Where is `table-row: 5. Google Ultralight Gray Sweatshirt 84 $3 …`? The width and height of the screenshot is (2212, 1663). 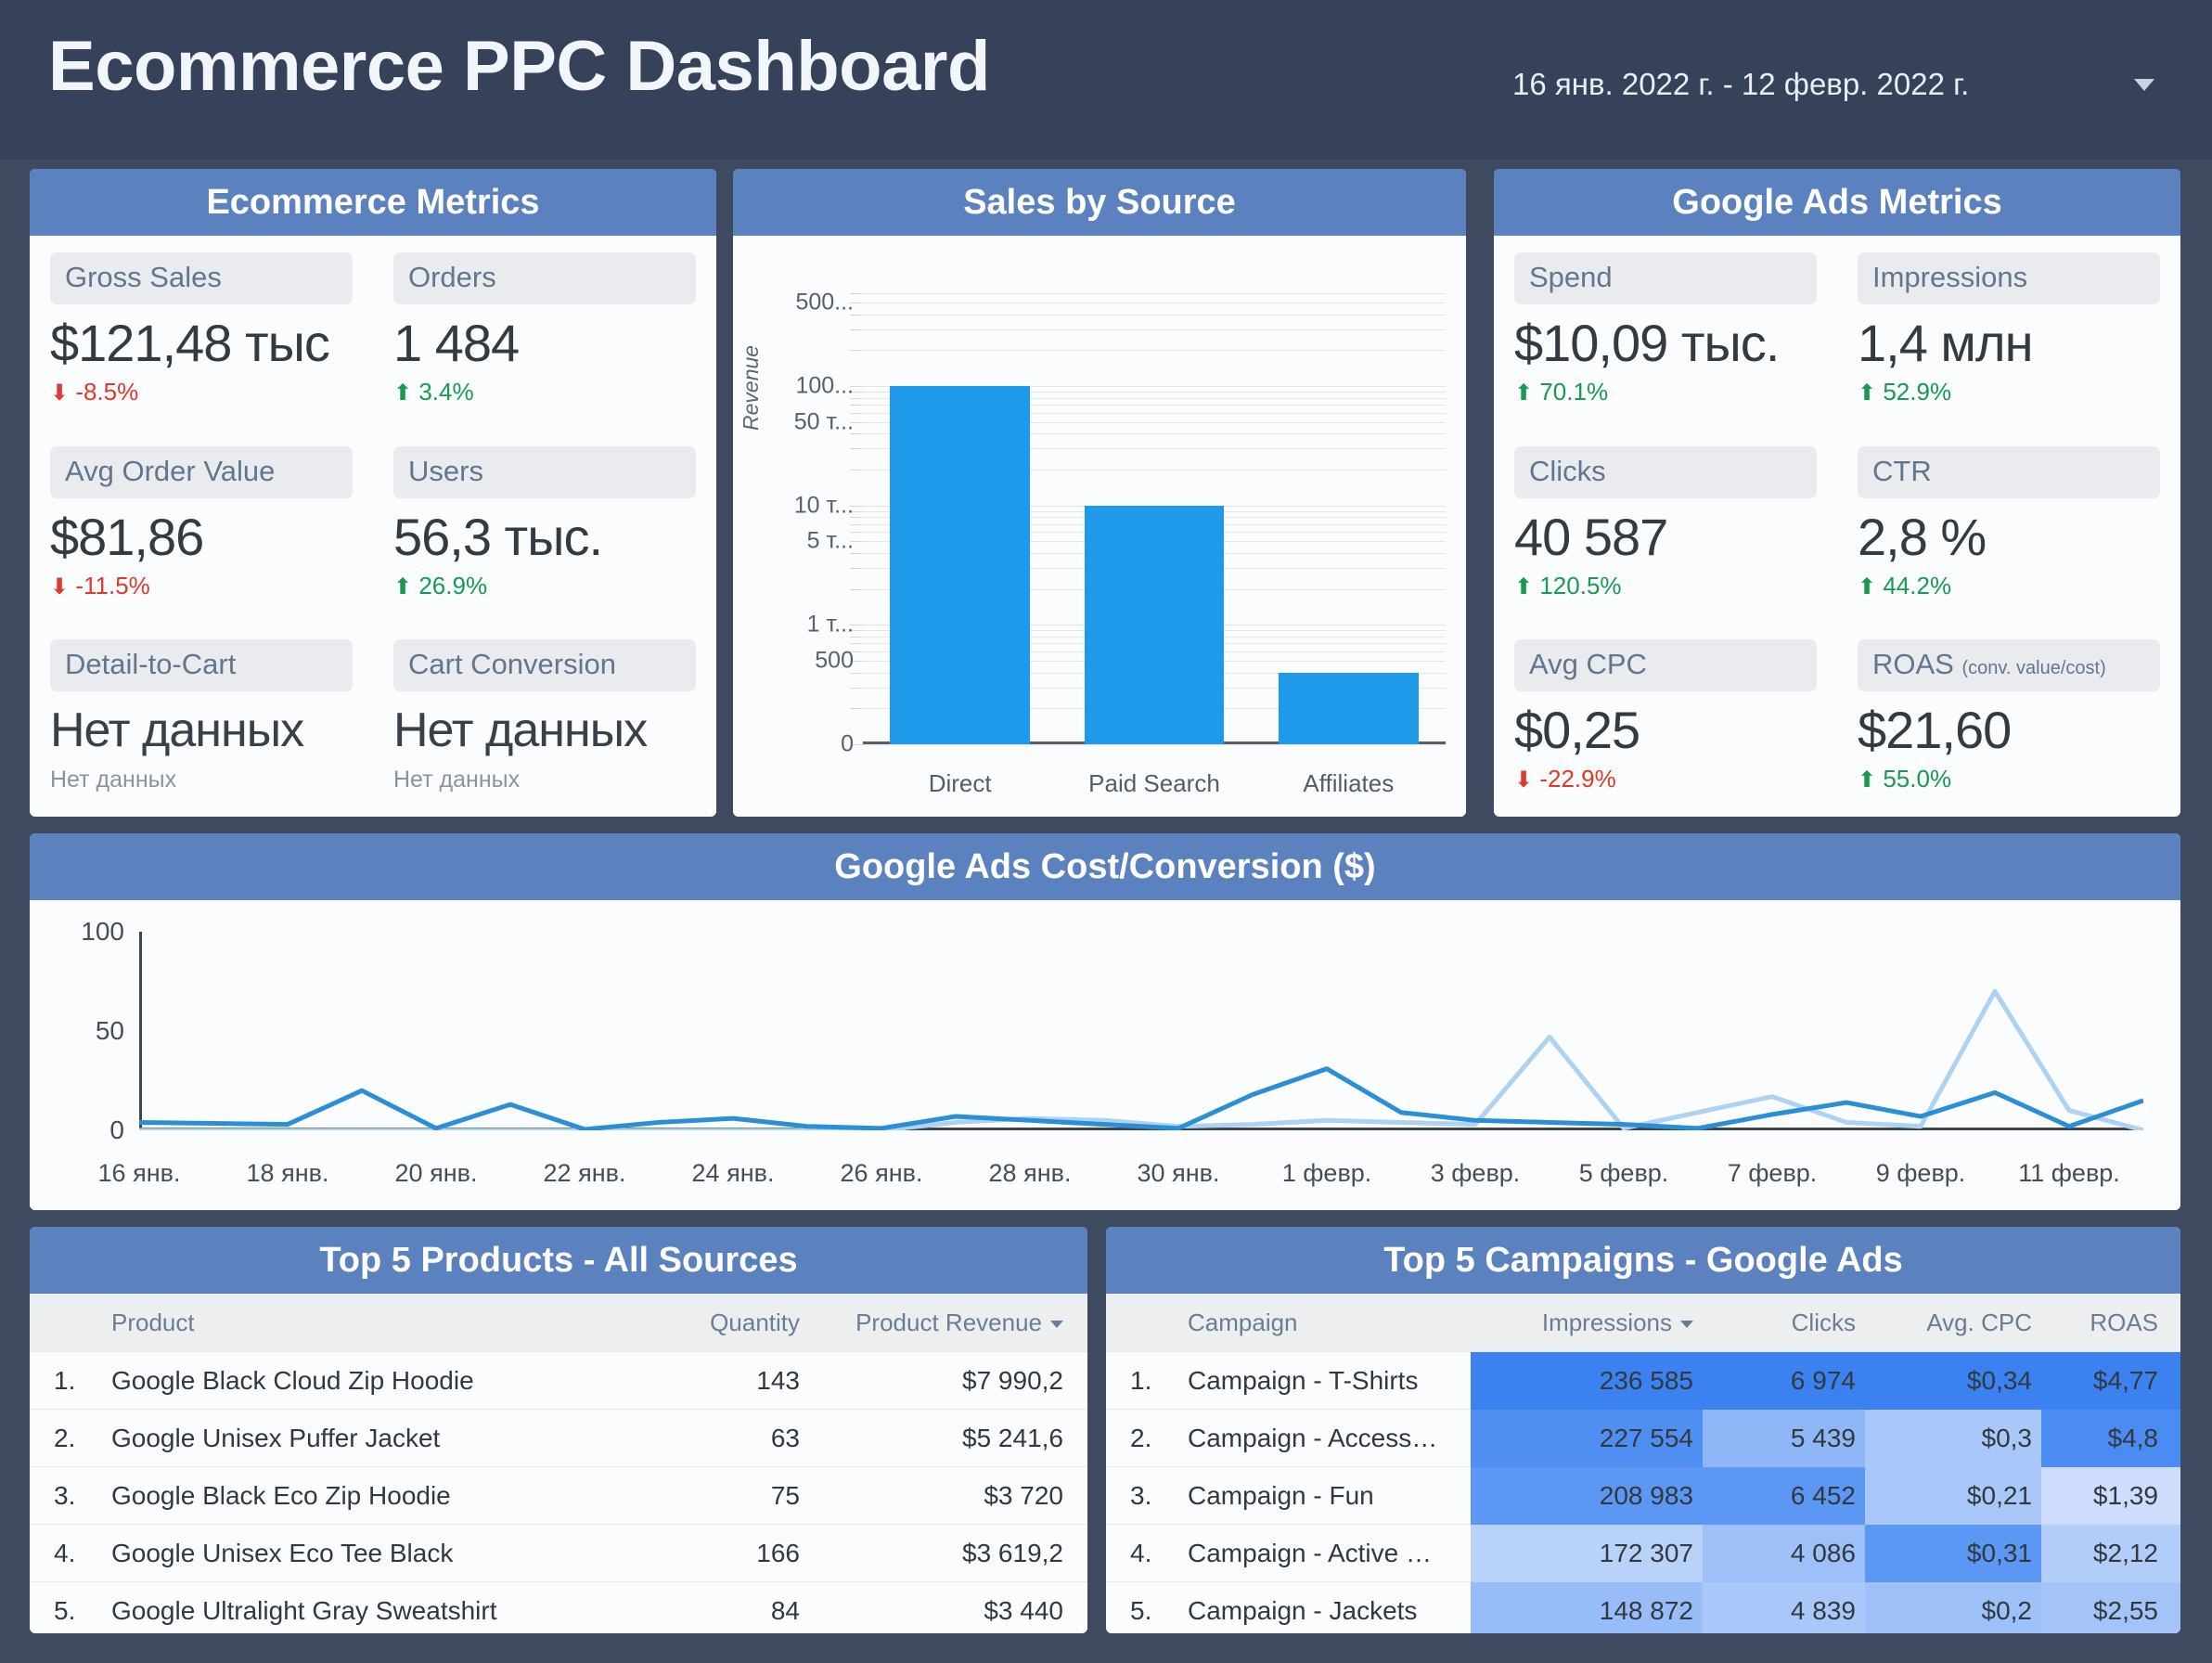
table-row: 5. Google Ultralight Gray Sweatshirt 84 $3 … is located at coordinates (558, 1607).